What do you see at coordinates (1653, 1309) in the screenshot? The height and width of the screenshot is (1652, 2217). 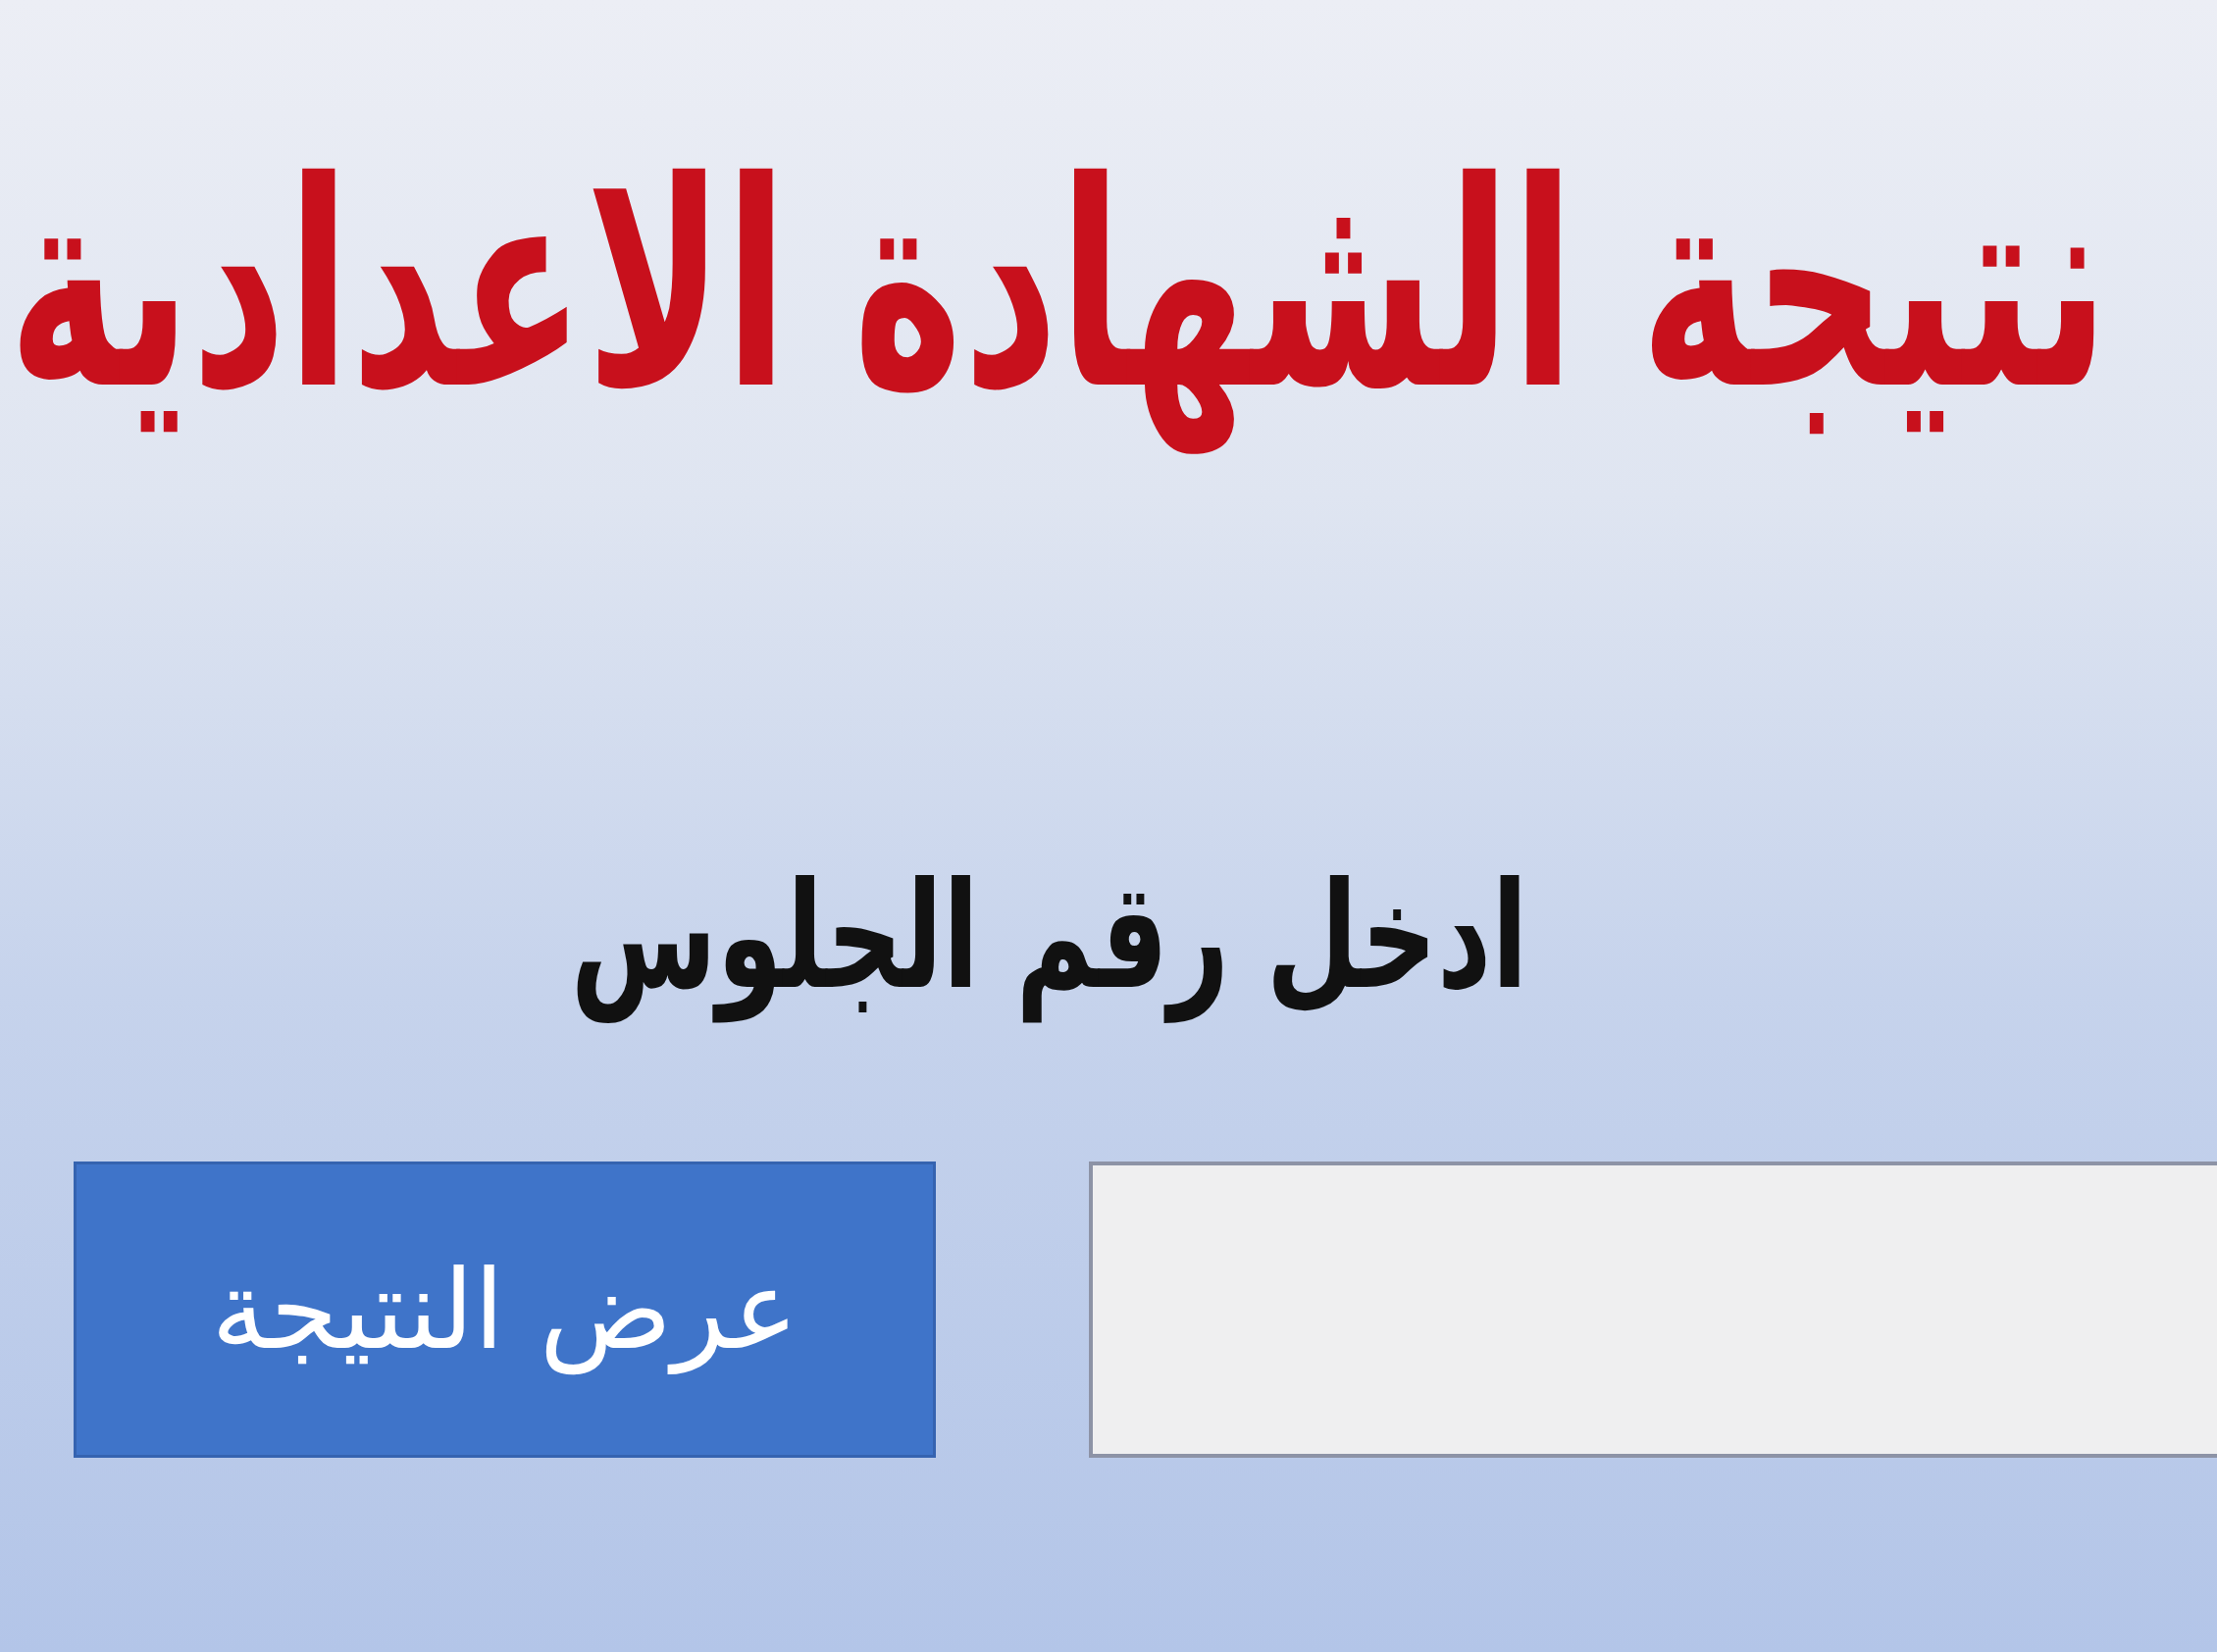 I see `seat-number-input` at bounding box center [1653, 1309].